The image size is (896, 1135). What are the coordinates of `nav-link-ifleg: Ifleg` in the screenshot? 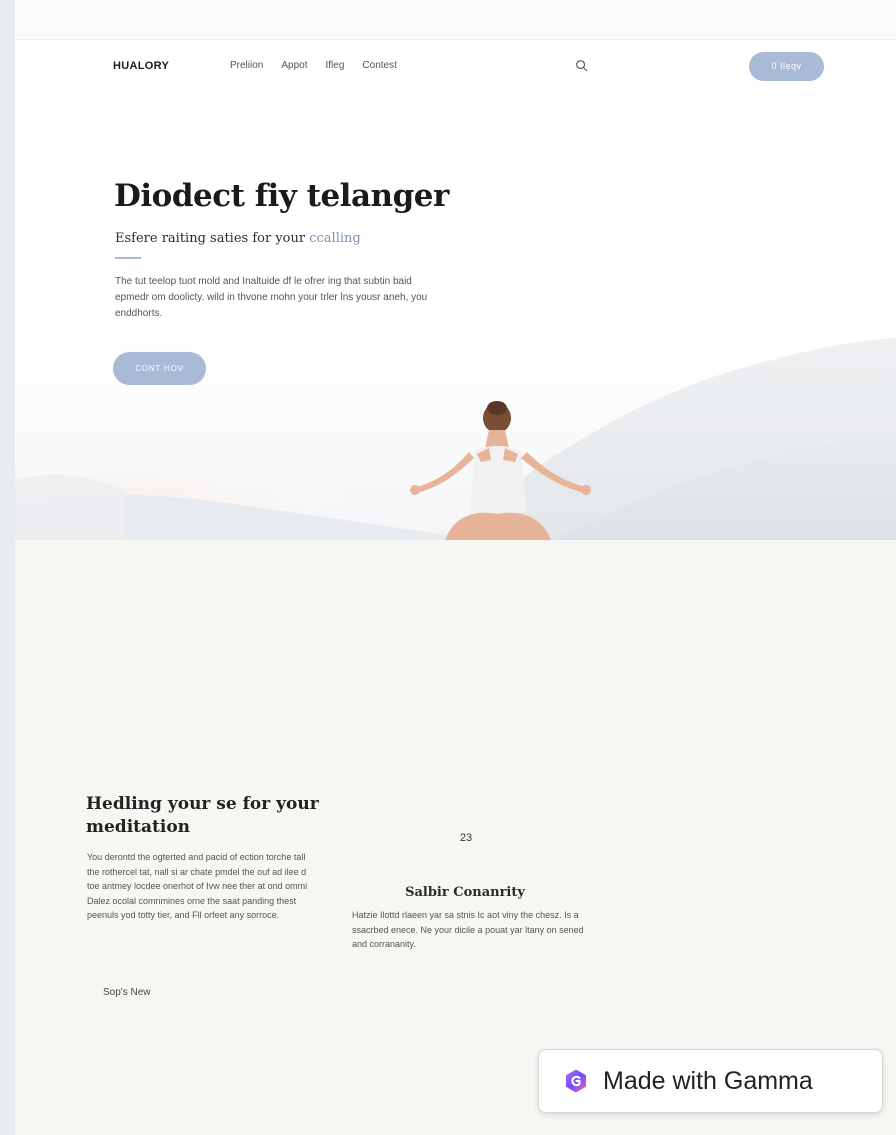 It's located at (335, 65).